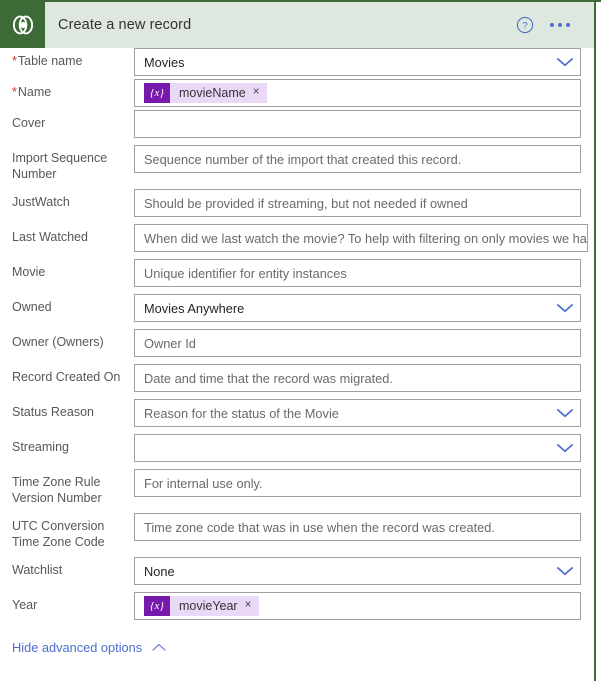  Describe the element at coordinates (29, 123) in the screenshot. I see `field-label-text: Cover` at that location.